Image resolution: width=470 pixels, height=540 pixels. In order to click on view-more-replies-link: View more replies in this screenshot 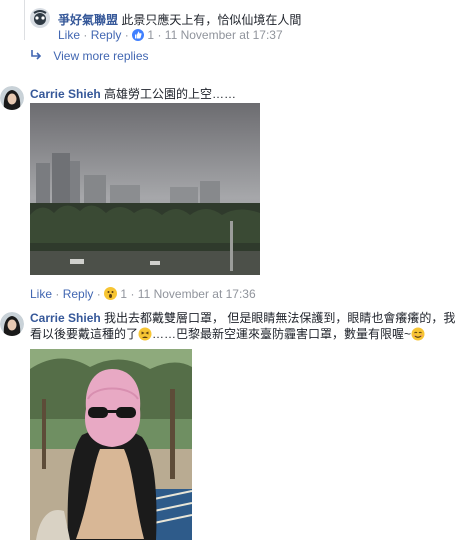, I will do `click(89, 56)`.